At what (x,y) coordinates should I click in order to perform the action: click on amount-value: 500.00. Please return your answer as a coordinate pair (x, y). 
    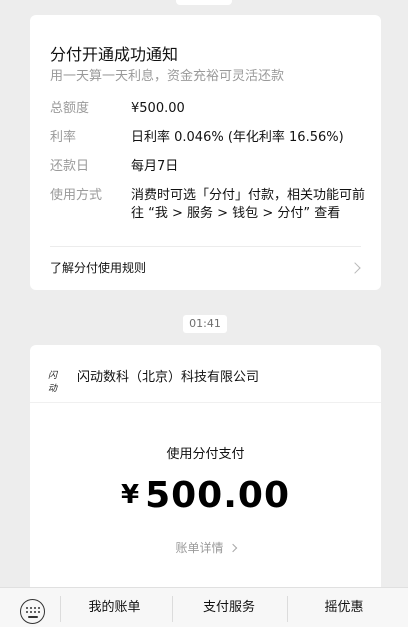
    Looking at the image, I should click on (217, 495).